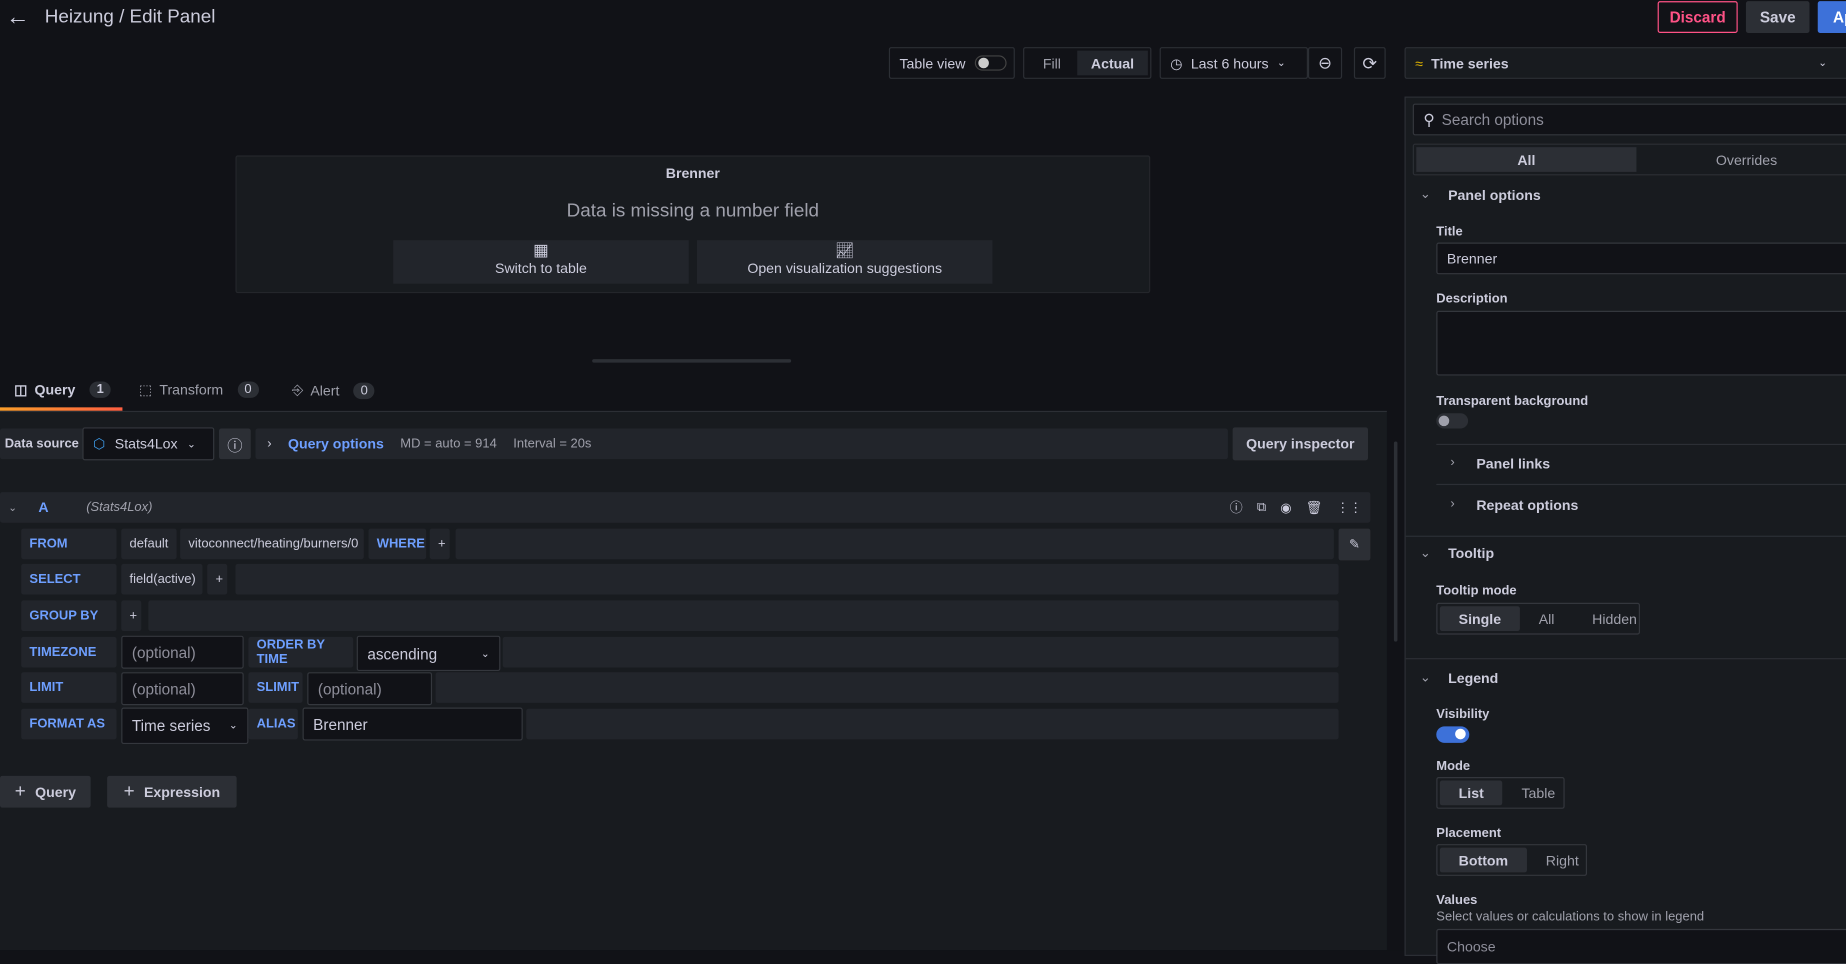 The image size is (1846, 964). Describe the element at coordinates (1641, 343) in the screenshot. I see `description-textarea` at that location.